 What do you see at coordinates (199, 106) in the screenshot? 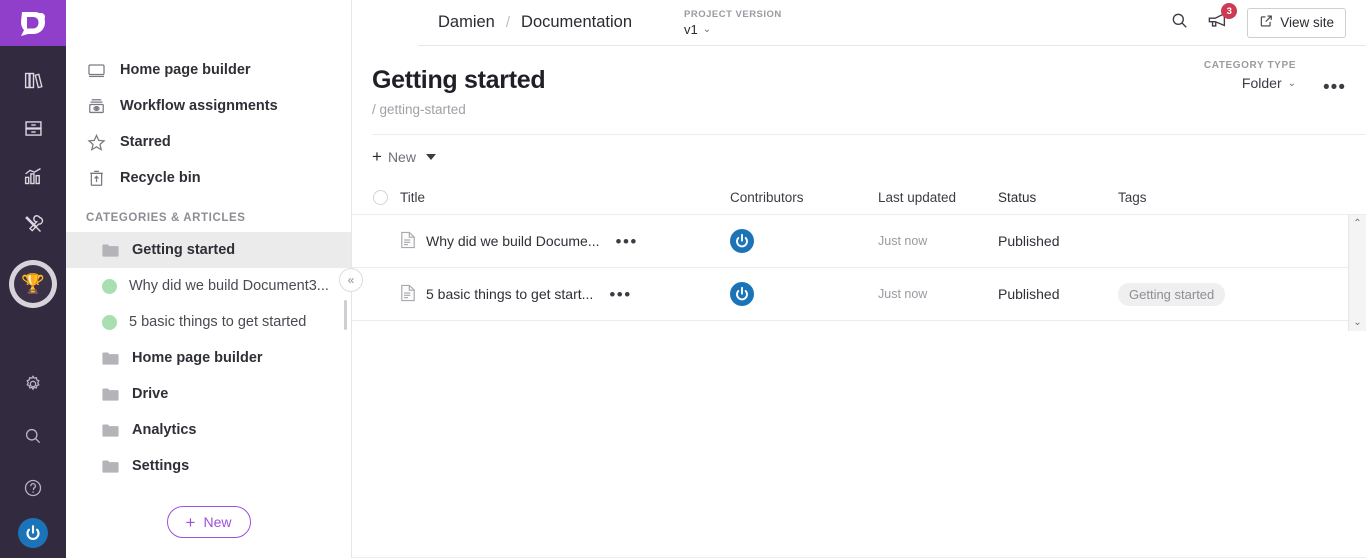
I see `sidebar-item-label: Workflow assignments` at bounding box center [199, 106].